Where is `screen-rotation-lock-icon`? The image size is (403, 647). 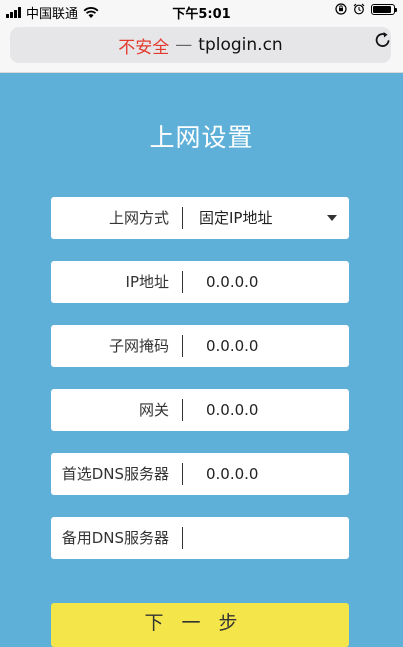 screen-rotation-lock-icon is located at coordinates (341, 9).